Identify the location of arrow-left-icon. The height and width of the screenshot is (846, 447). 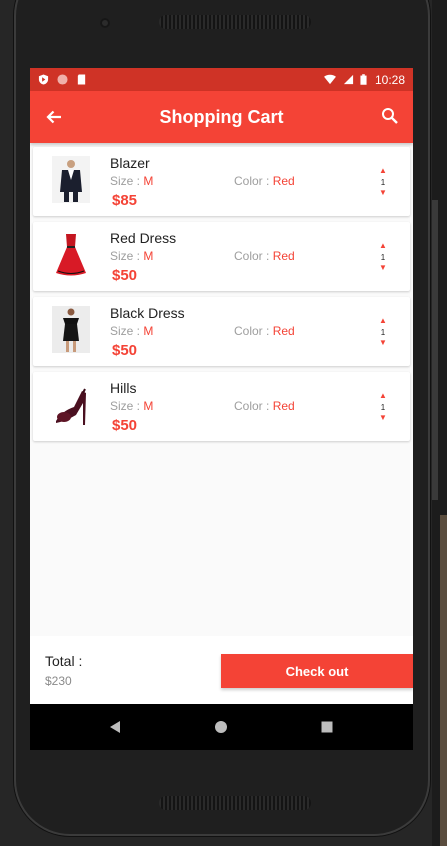
(54, 117).